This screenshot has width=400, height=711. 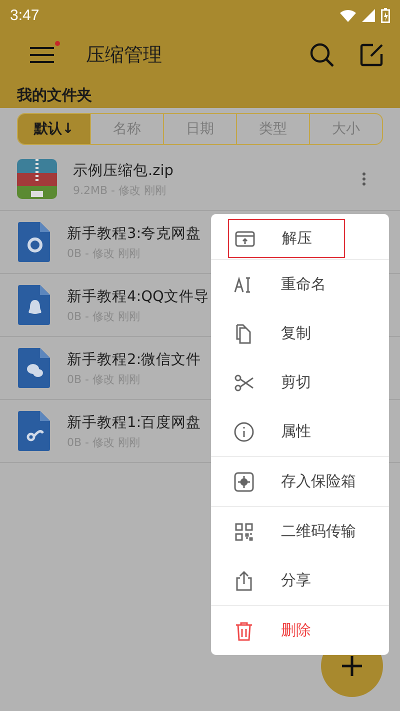 What do you see at coordinates (54, 95) in the screenshot?
I see `folder-heading: 我的文件夹` at bounding box center [54, 95].